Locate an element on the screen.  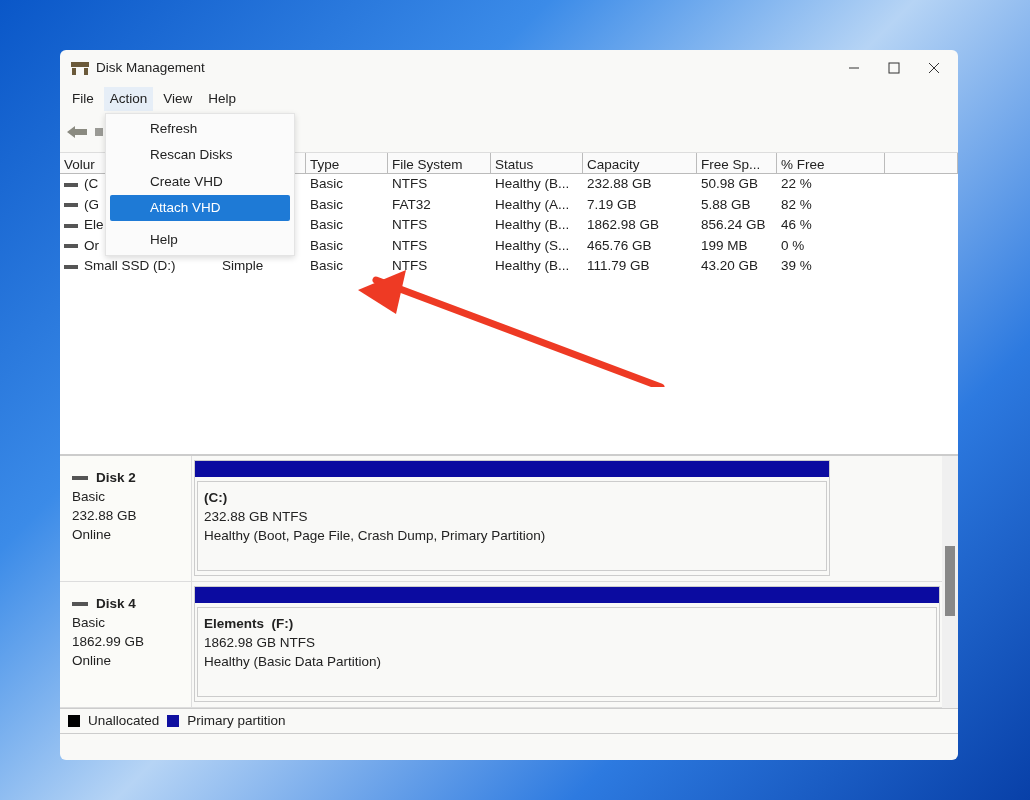
table-cell-text: 1862.98 GB is located at coordinates (623, 225).